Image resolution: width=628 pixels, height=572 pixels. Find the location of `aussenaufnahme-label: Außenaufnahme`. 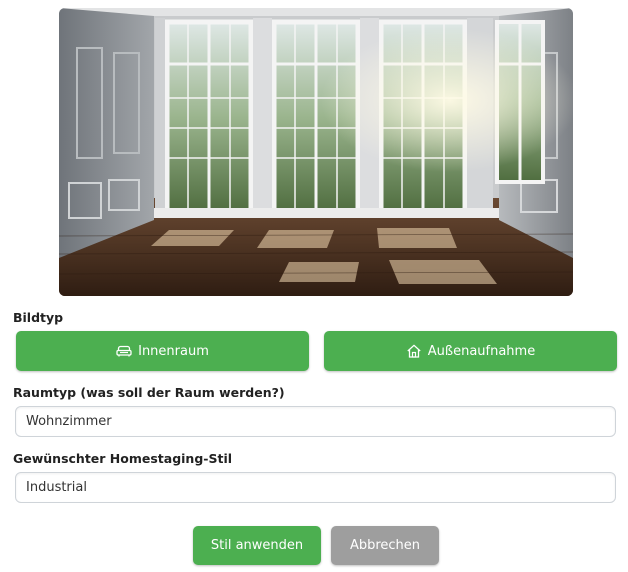

aussenaufnahme-label: Außenaufnahme is located at coordinates (481, 351).